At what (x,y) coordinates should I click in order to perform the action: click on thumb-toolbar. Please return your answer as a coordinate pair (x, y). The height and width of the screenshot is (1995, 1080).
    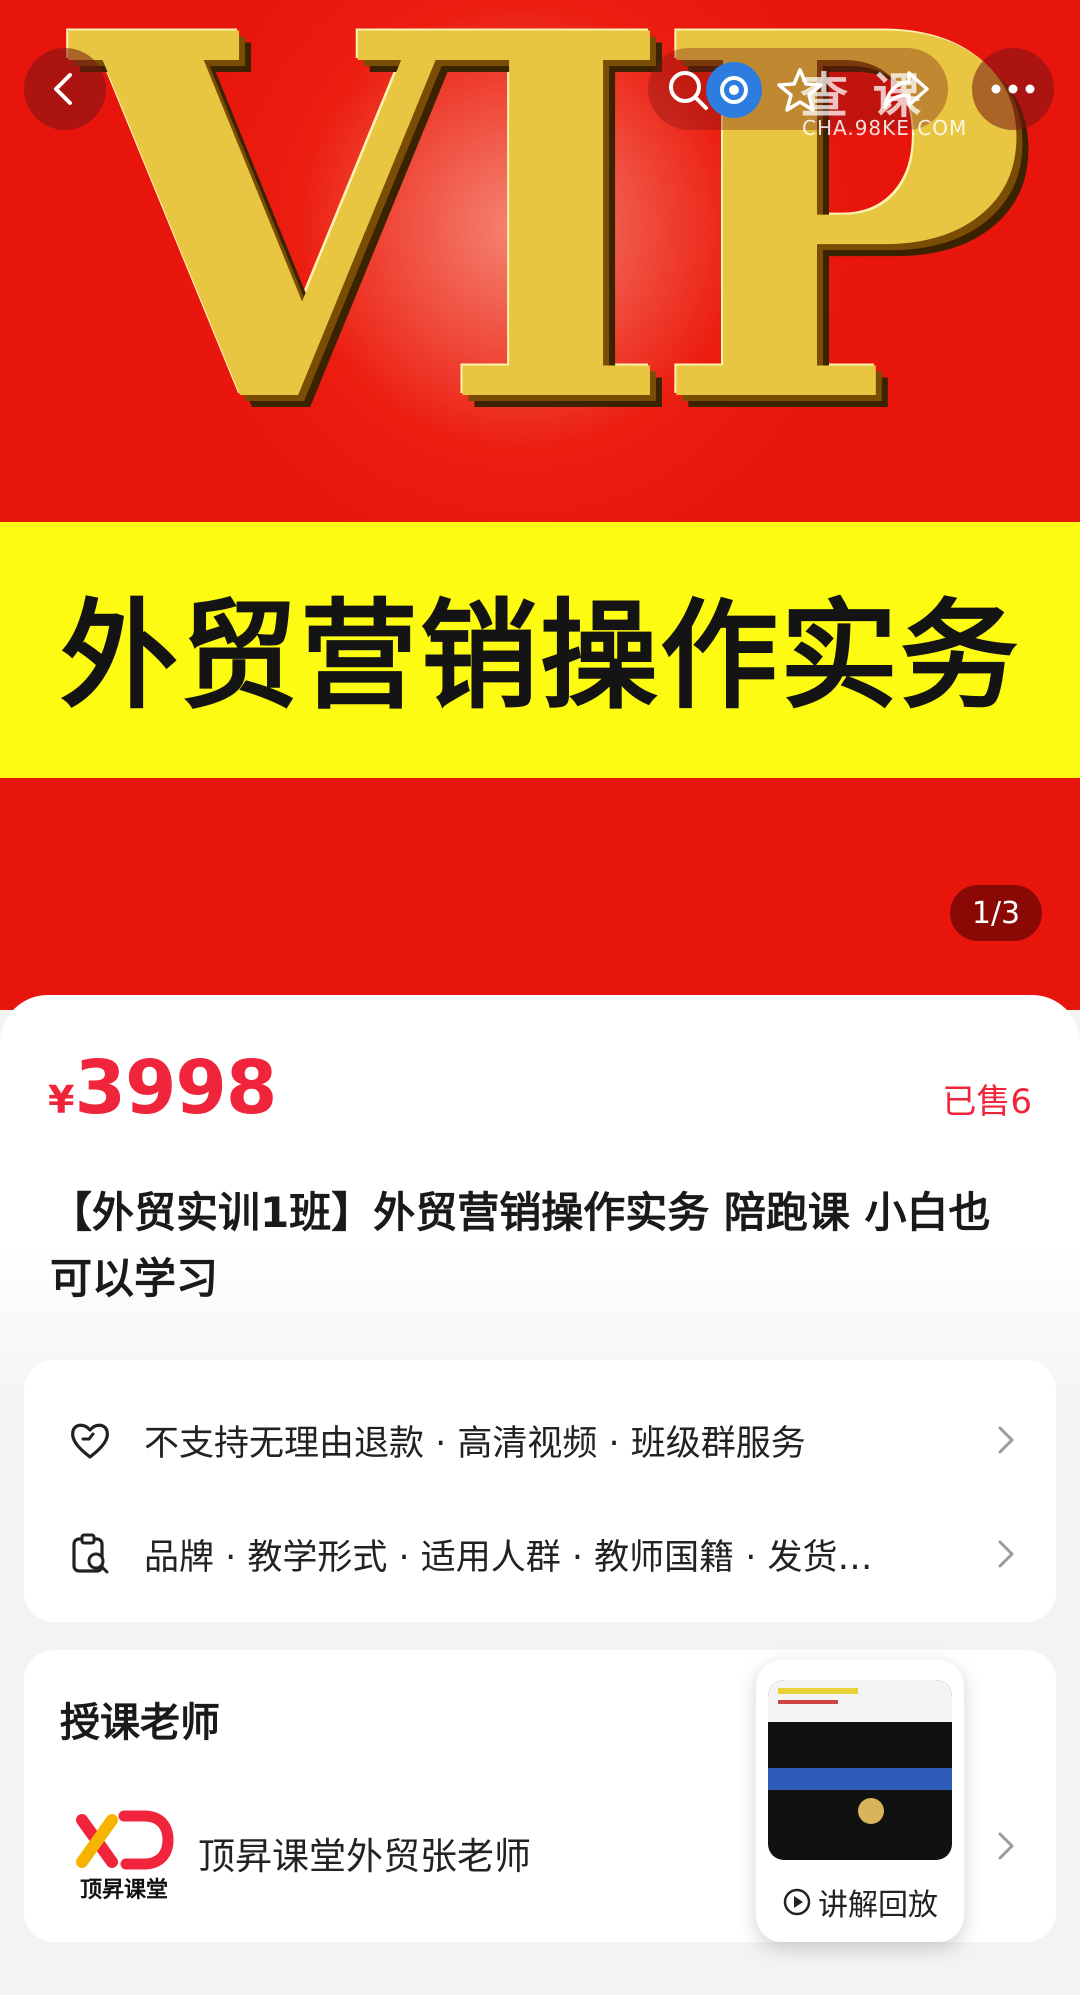
    Looking at the image, I should click on (860, 1779).